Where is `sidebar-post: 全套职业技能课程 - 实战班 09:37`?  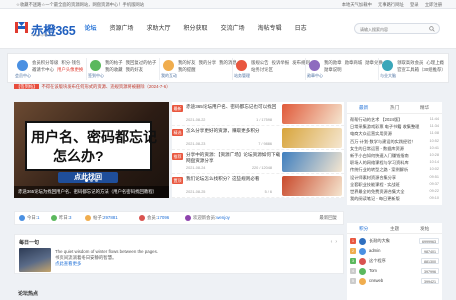
sidebar-post: 全套职业技能课程 - 实战班 09:37 is located at coordinates (394, 184).